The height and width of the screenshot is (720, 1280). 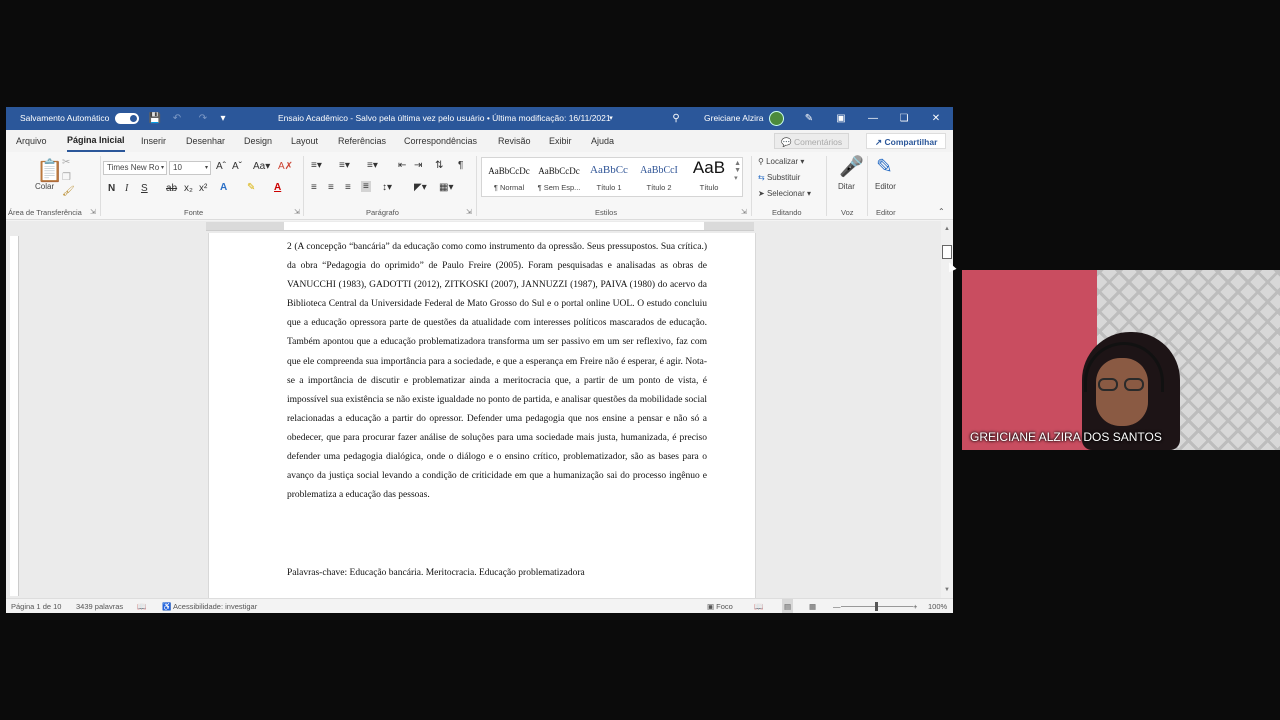 What do you see at coordinates (31, 141) in the screenshot?
I see `tab-arquivo: Arquivo` at bounding box center [31, 141].